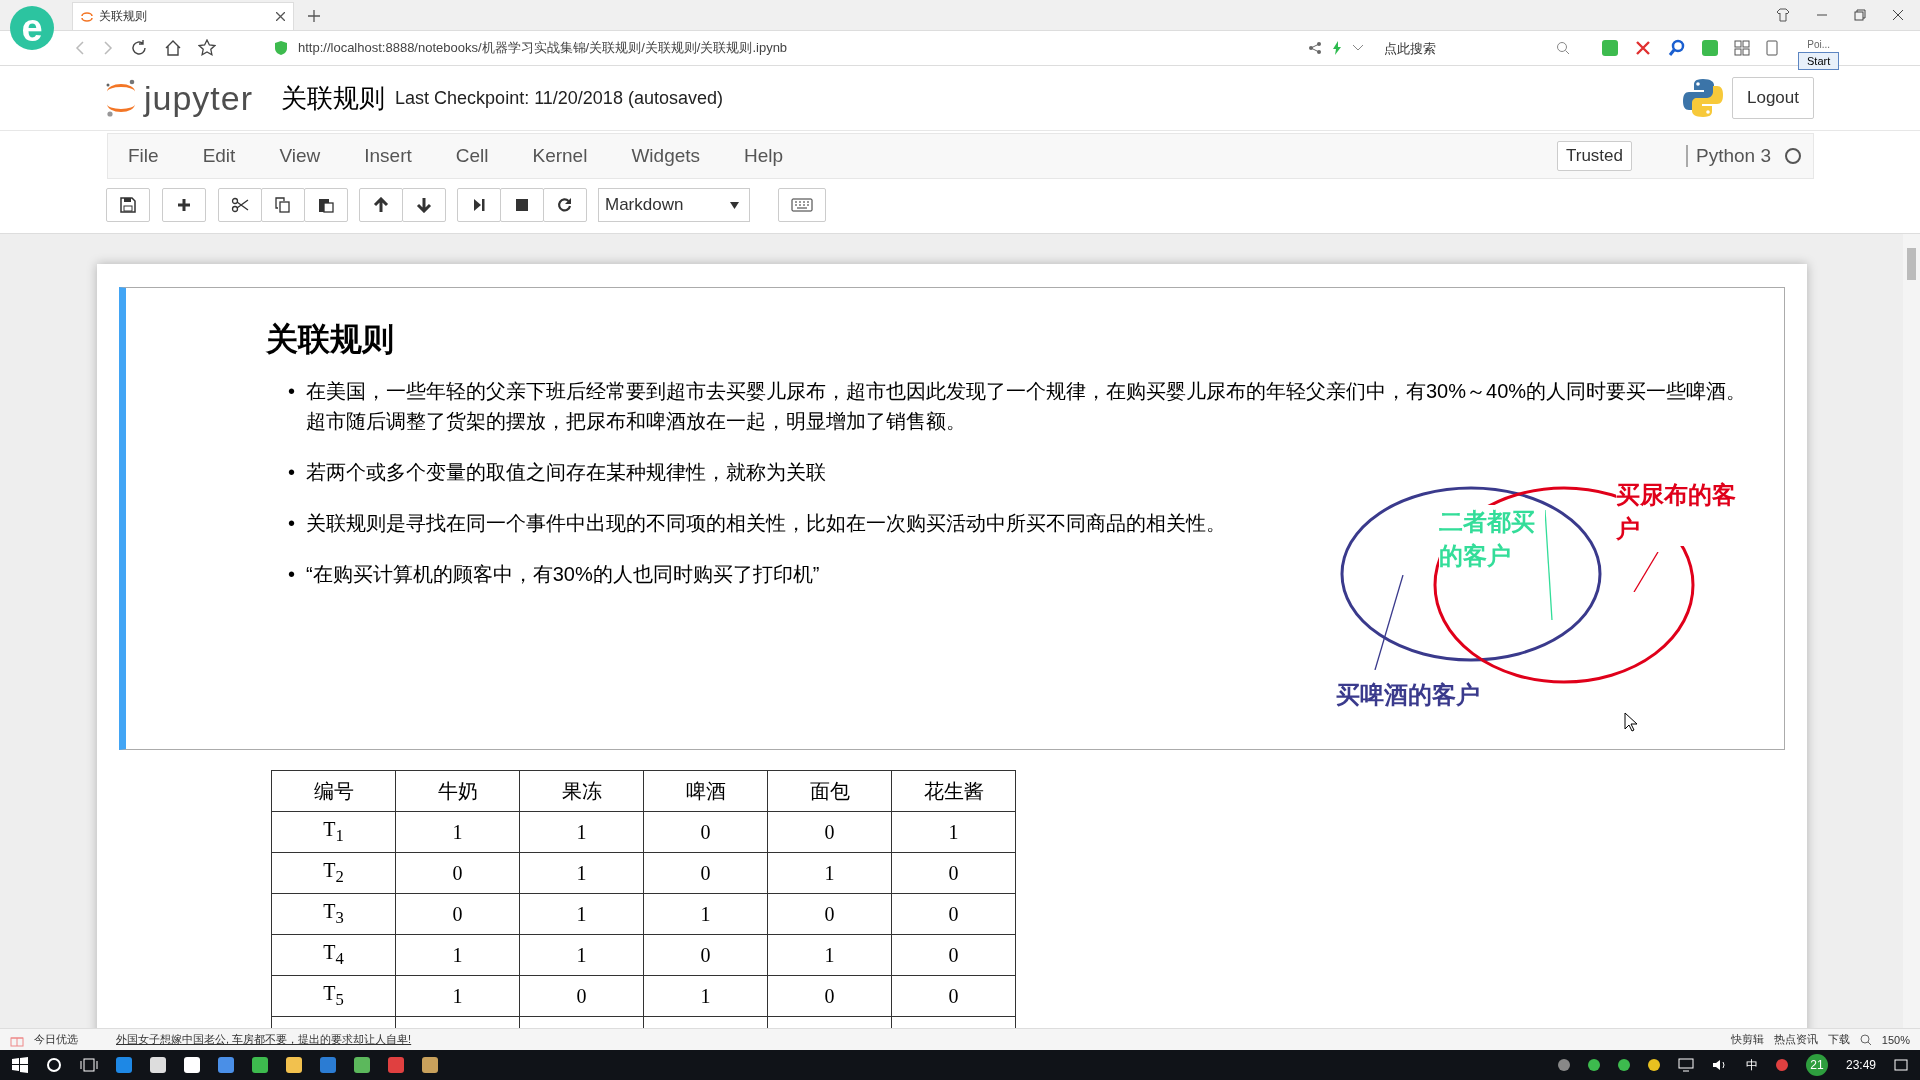 The width and height of the screenshot is (1920, 1080). What do you see at coordinates (479, 205) in the screenshot?
I see `run-button` at bounding box center [479, 205].